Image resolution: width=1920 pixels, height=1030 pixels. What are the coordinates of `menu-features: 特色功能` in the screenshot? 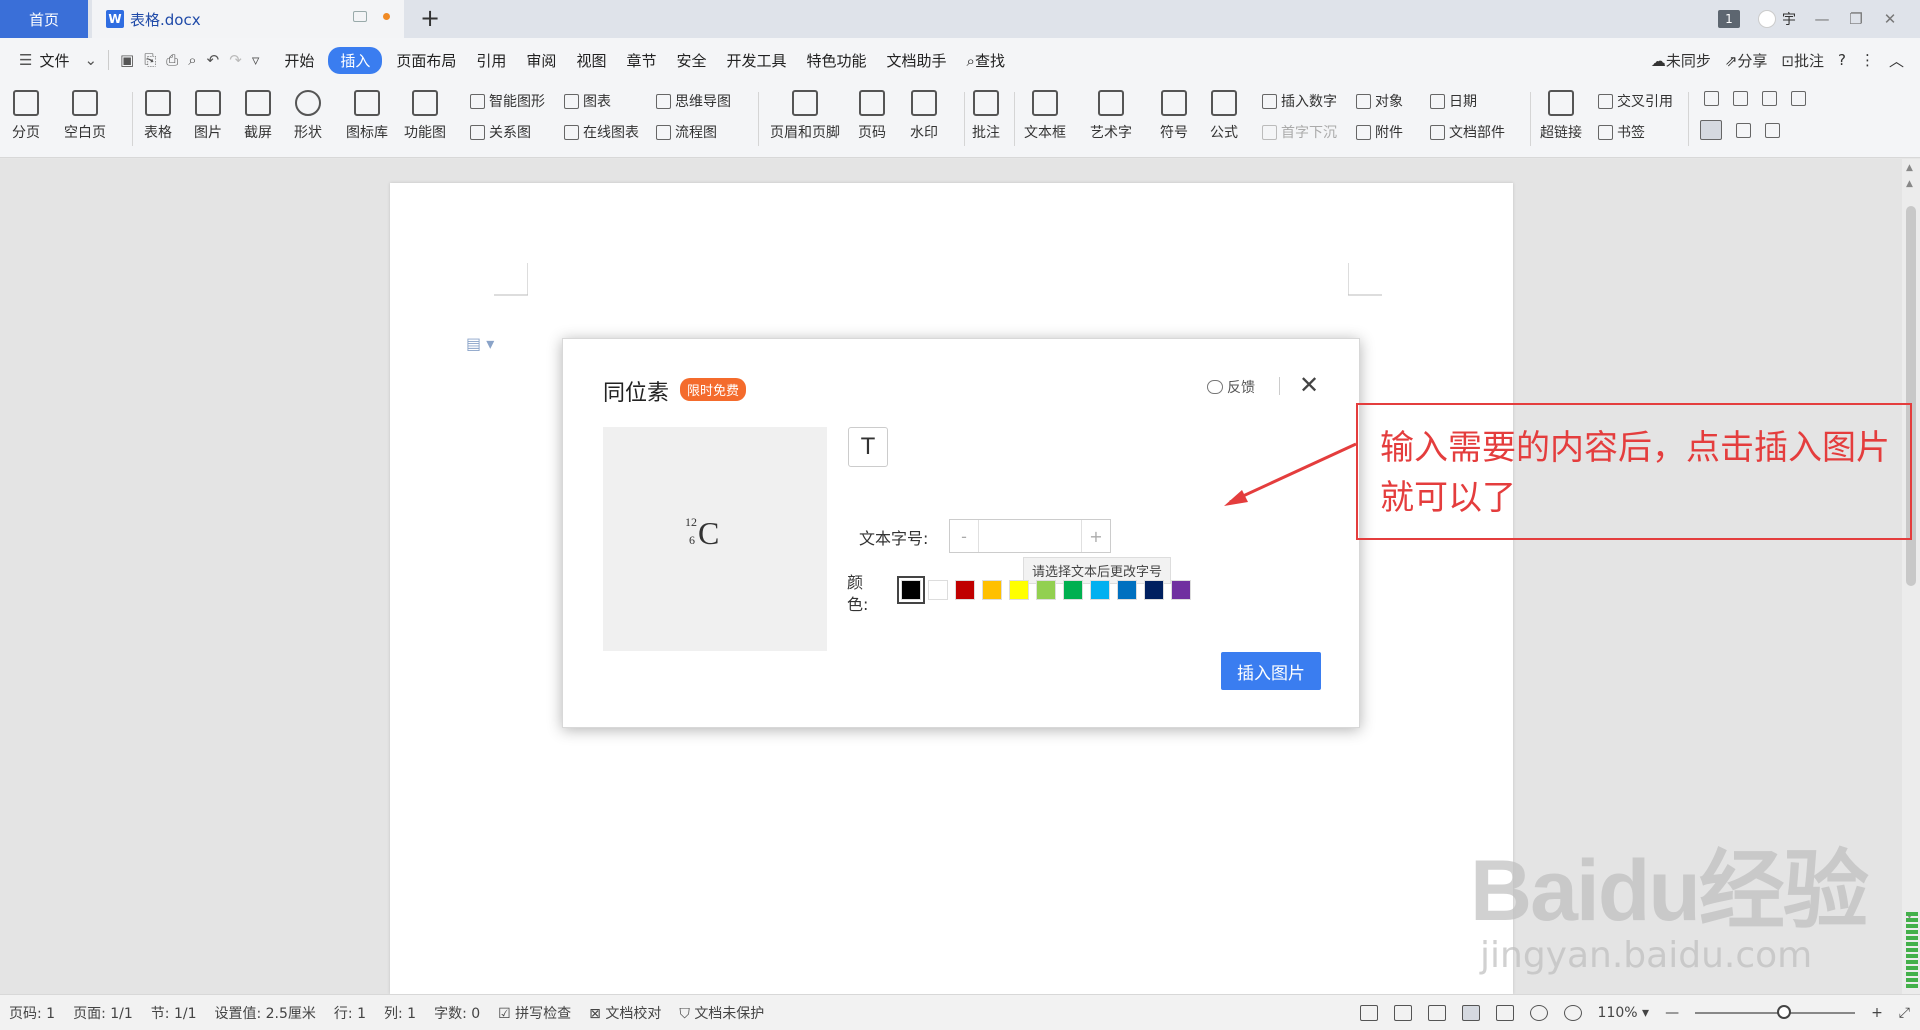 It's located at (837, 60).